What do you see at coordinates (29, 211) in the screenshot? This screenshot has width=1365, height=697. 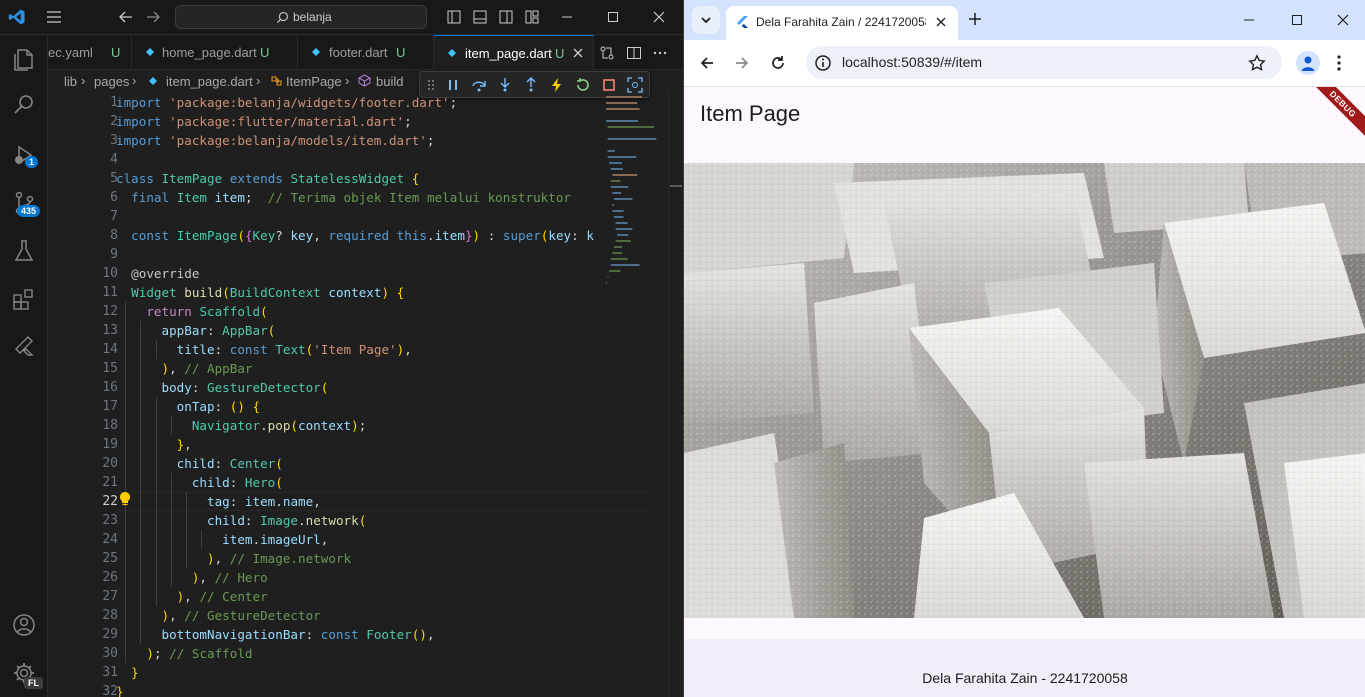 I see `source-control-badge: 435` at bounding box center [29, 211].